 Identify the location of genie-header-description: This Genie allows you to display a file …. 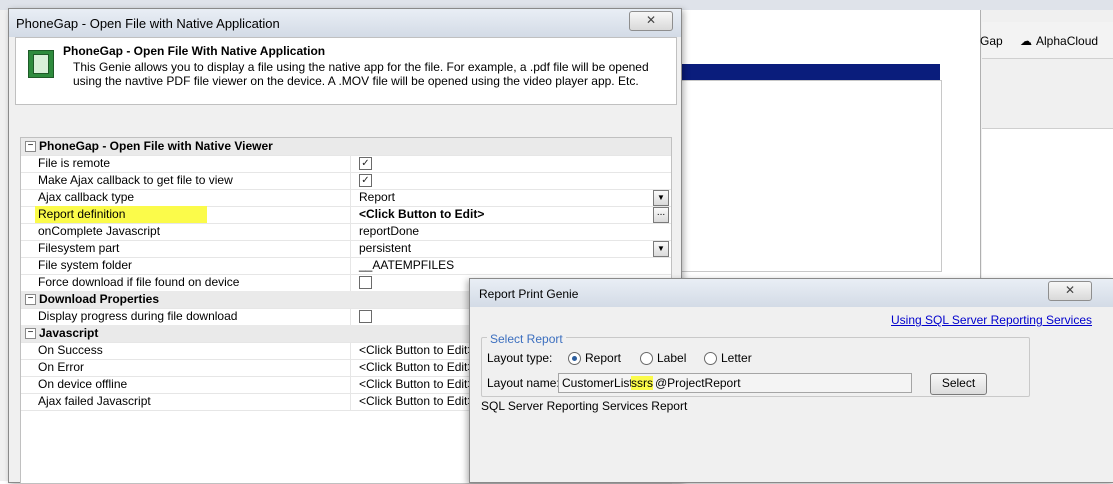
(361, 74).